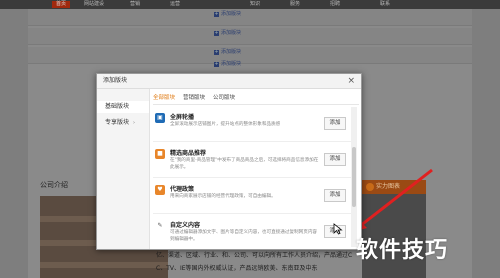 Image resolution: width=500 pixels, height=278 pixels. Describe the element at coordinates (182, 117) in the screenshot. I see `block-name: 全屏轮播` at that location.